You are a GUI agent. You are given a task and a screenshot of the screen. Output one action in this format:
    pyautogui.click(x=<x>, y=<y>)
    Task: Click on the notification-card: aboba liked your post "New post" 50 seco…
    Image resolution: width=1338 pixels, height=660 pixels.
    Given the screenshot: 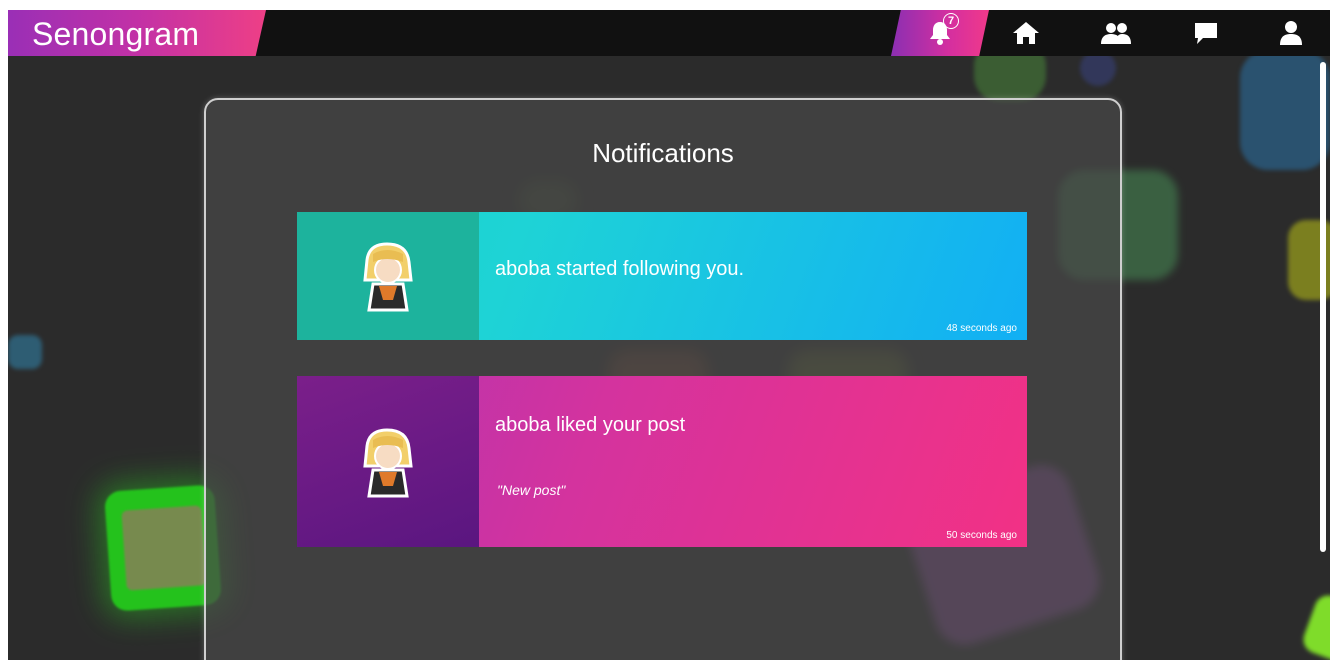 What is the action you would take?
    pyautogui.click(x=662, y=461)
    